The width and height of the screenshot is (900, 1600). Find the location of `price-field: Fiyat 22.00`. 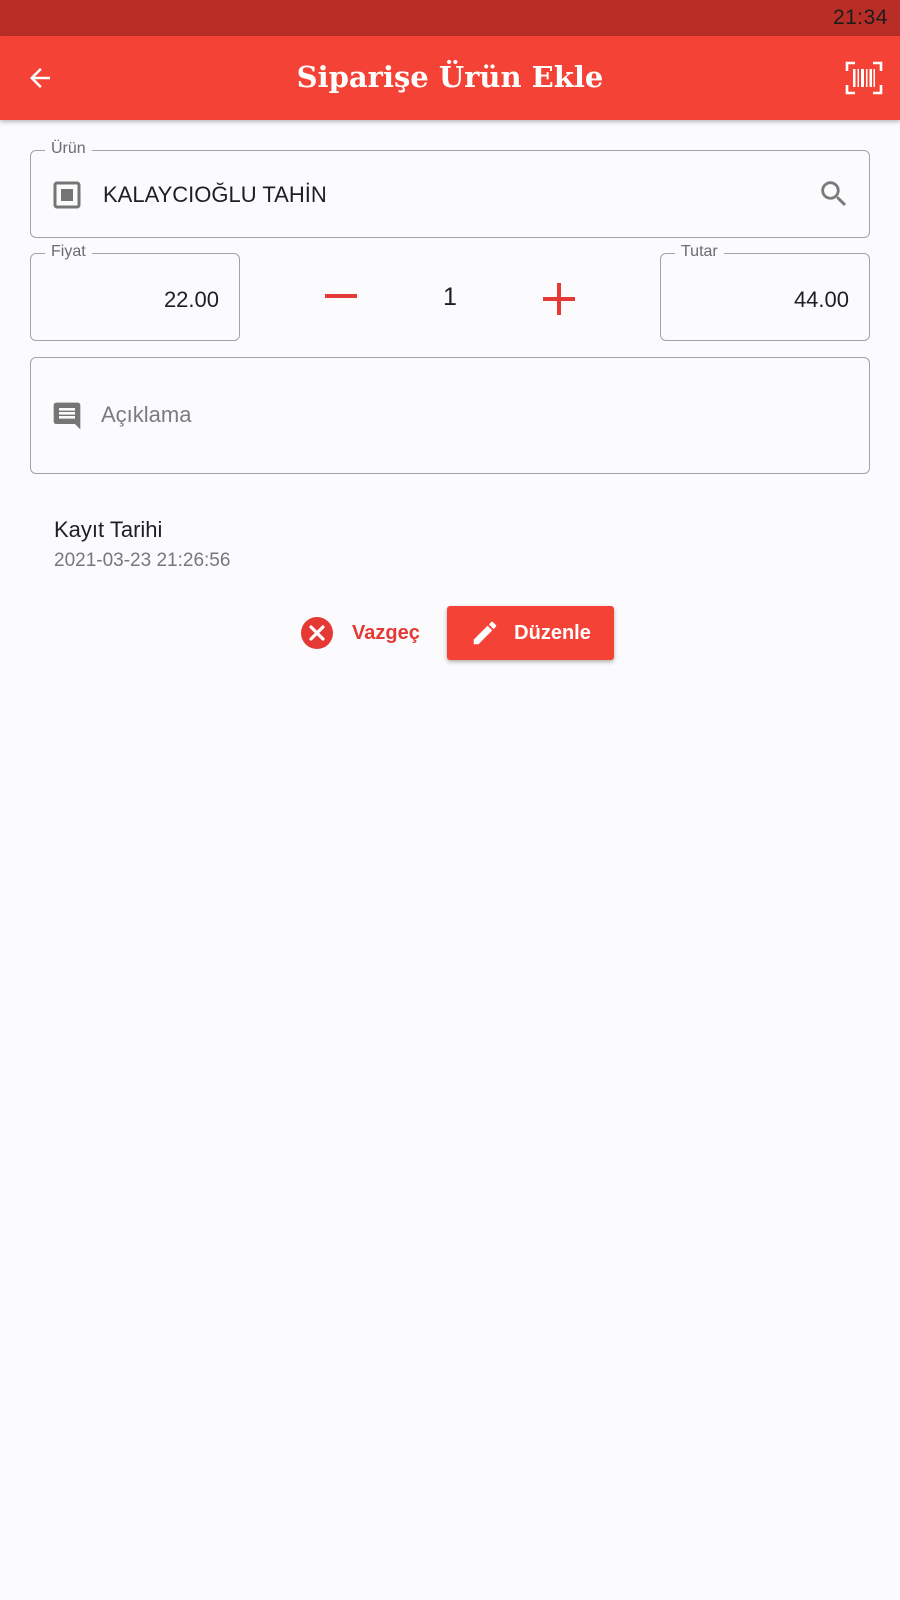

price-field: Fiyat 22.00 is located at coordinates (135, 292).